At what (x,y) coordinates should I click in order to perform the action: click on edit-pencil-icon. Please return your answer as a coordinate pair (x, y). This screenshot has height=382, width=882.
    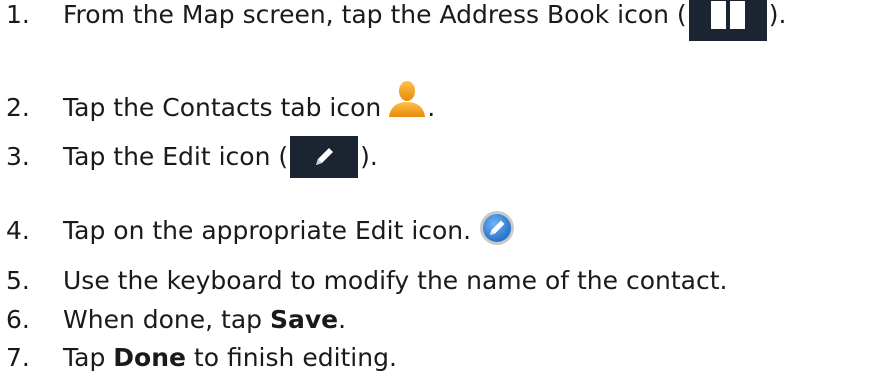
    Looking at the image, I should click on (324, 157).